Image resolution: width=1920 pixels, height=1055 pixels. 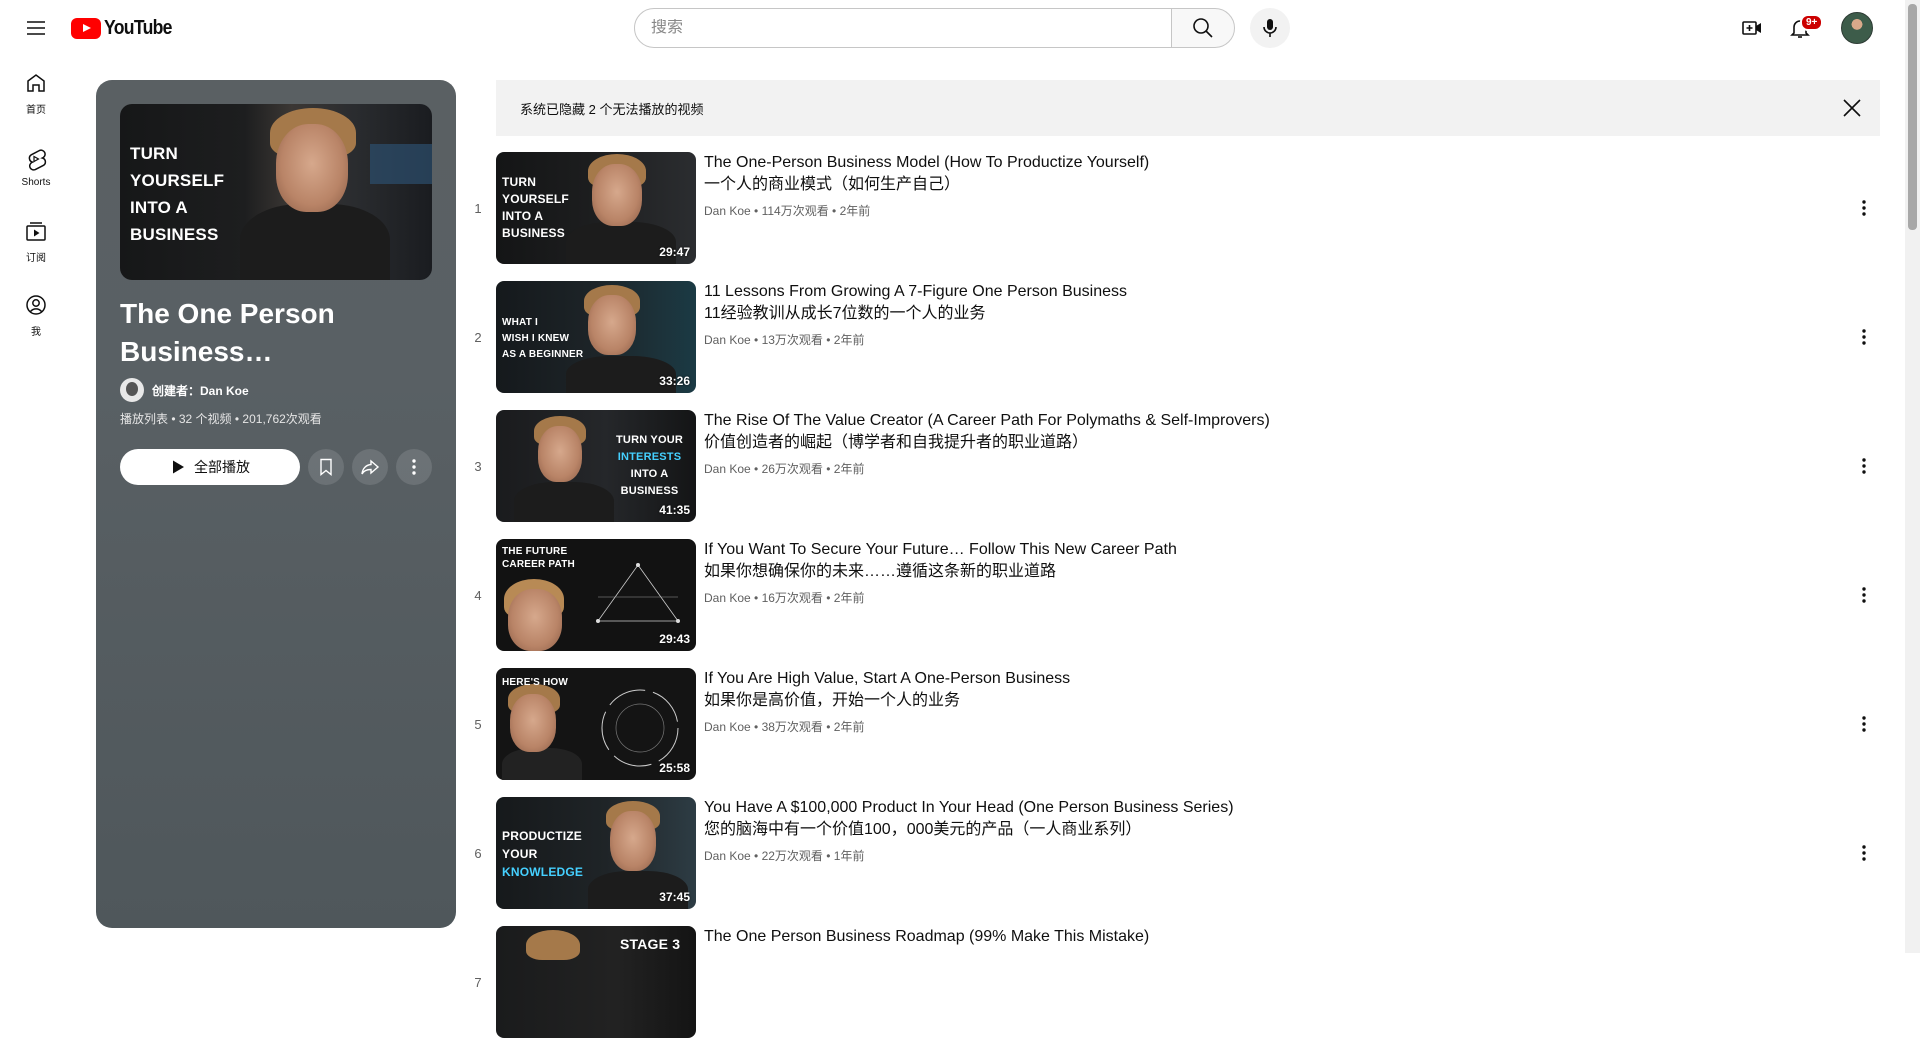 I want to click on guide-item-home: 首页, so click(x=36, y=93).